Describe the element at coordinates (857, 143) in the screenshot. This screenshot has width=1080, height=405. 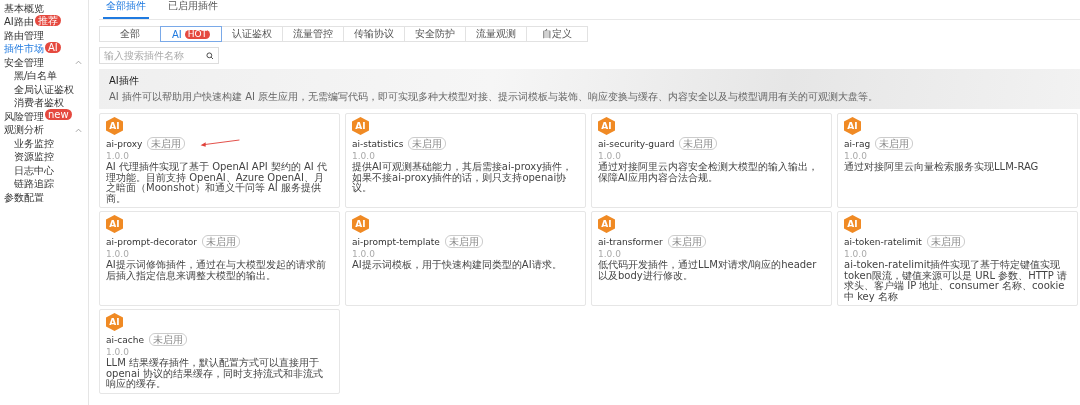
I see `plugin-name: ai-rag` at that location.